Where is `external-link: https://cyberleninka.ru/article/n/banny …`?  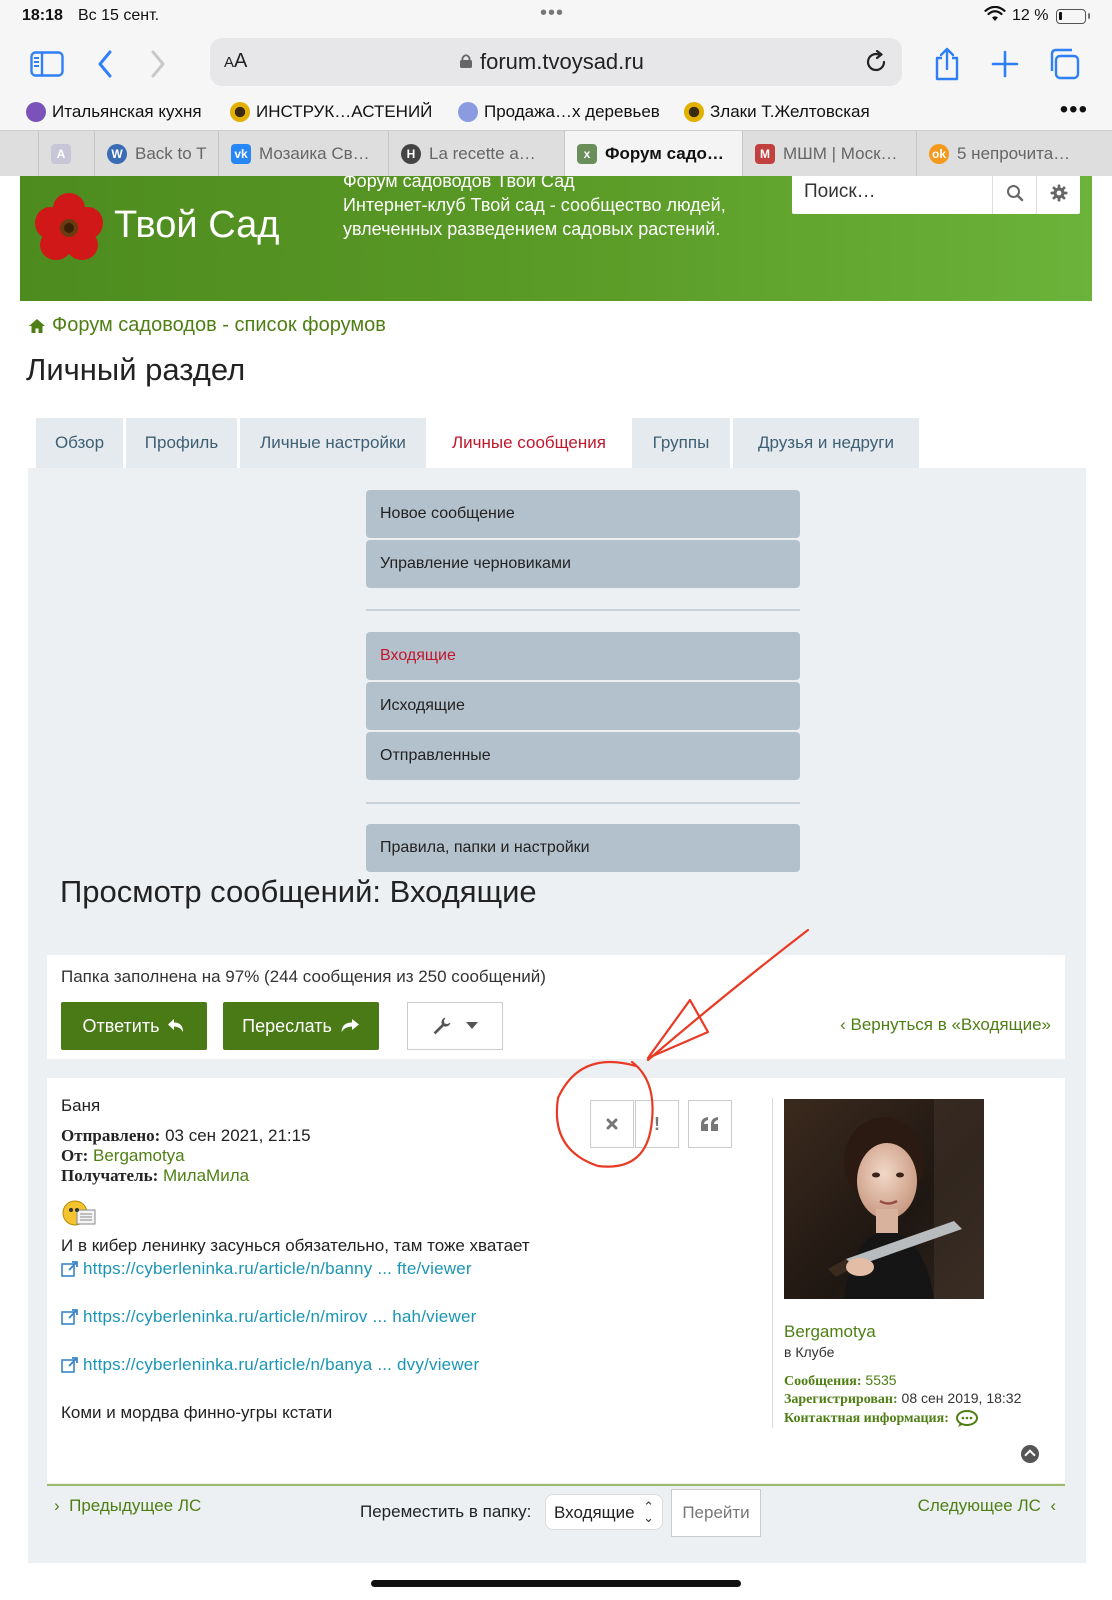
external-link: https://cyberleninka.ru/article/n/banny … is located at coordinates (266, 1269).